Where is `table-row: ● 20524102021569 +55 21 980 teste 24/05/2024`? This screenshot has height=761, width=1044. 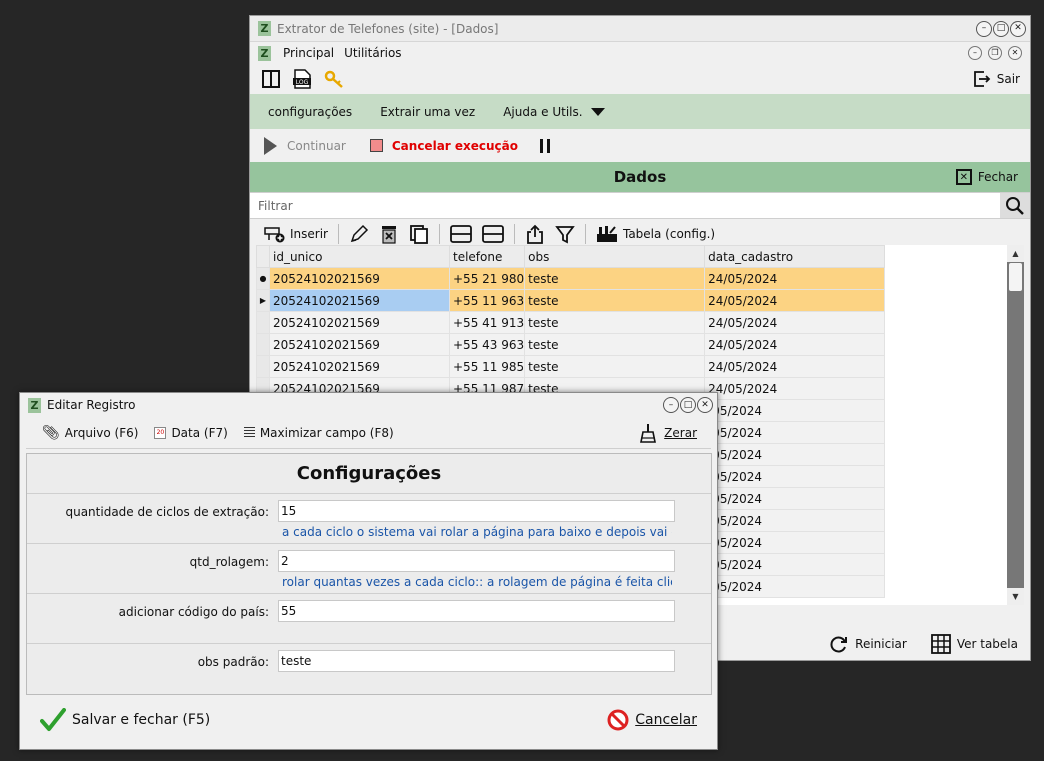
table-row: ● 20524102021569 +55 21 980 teste 24/05/2024 is located at coordinates (571, 278).